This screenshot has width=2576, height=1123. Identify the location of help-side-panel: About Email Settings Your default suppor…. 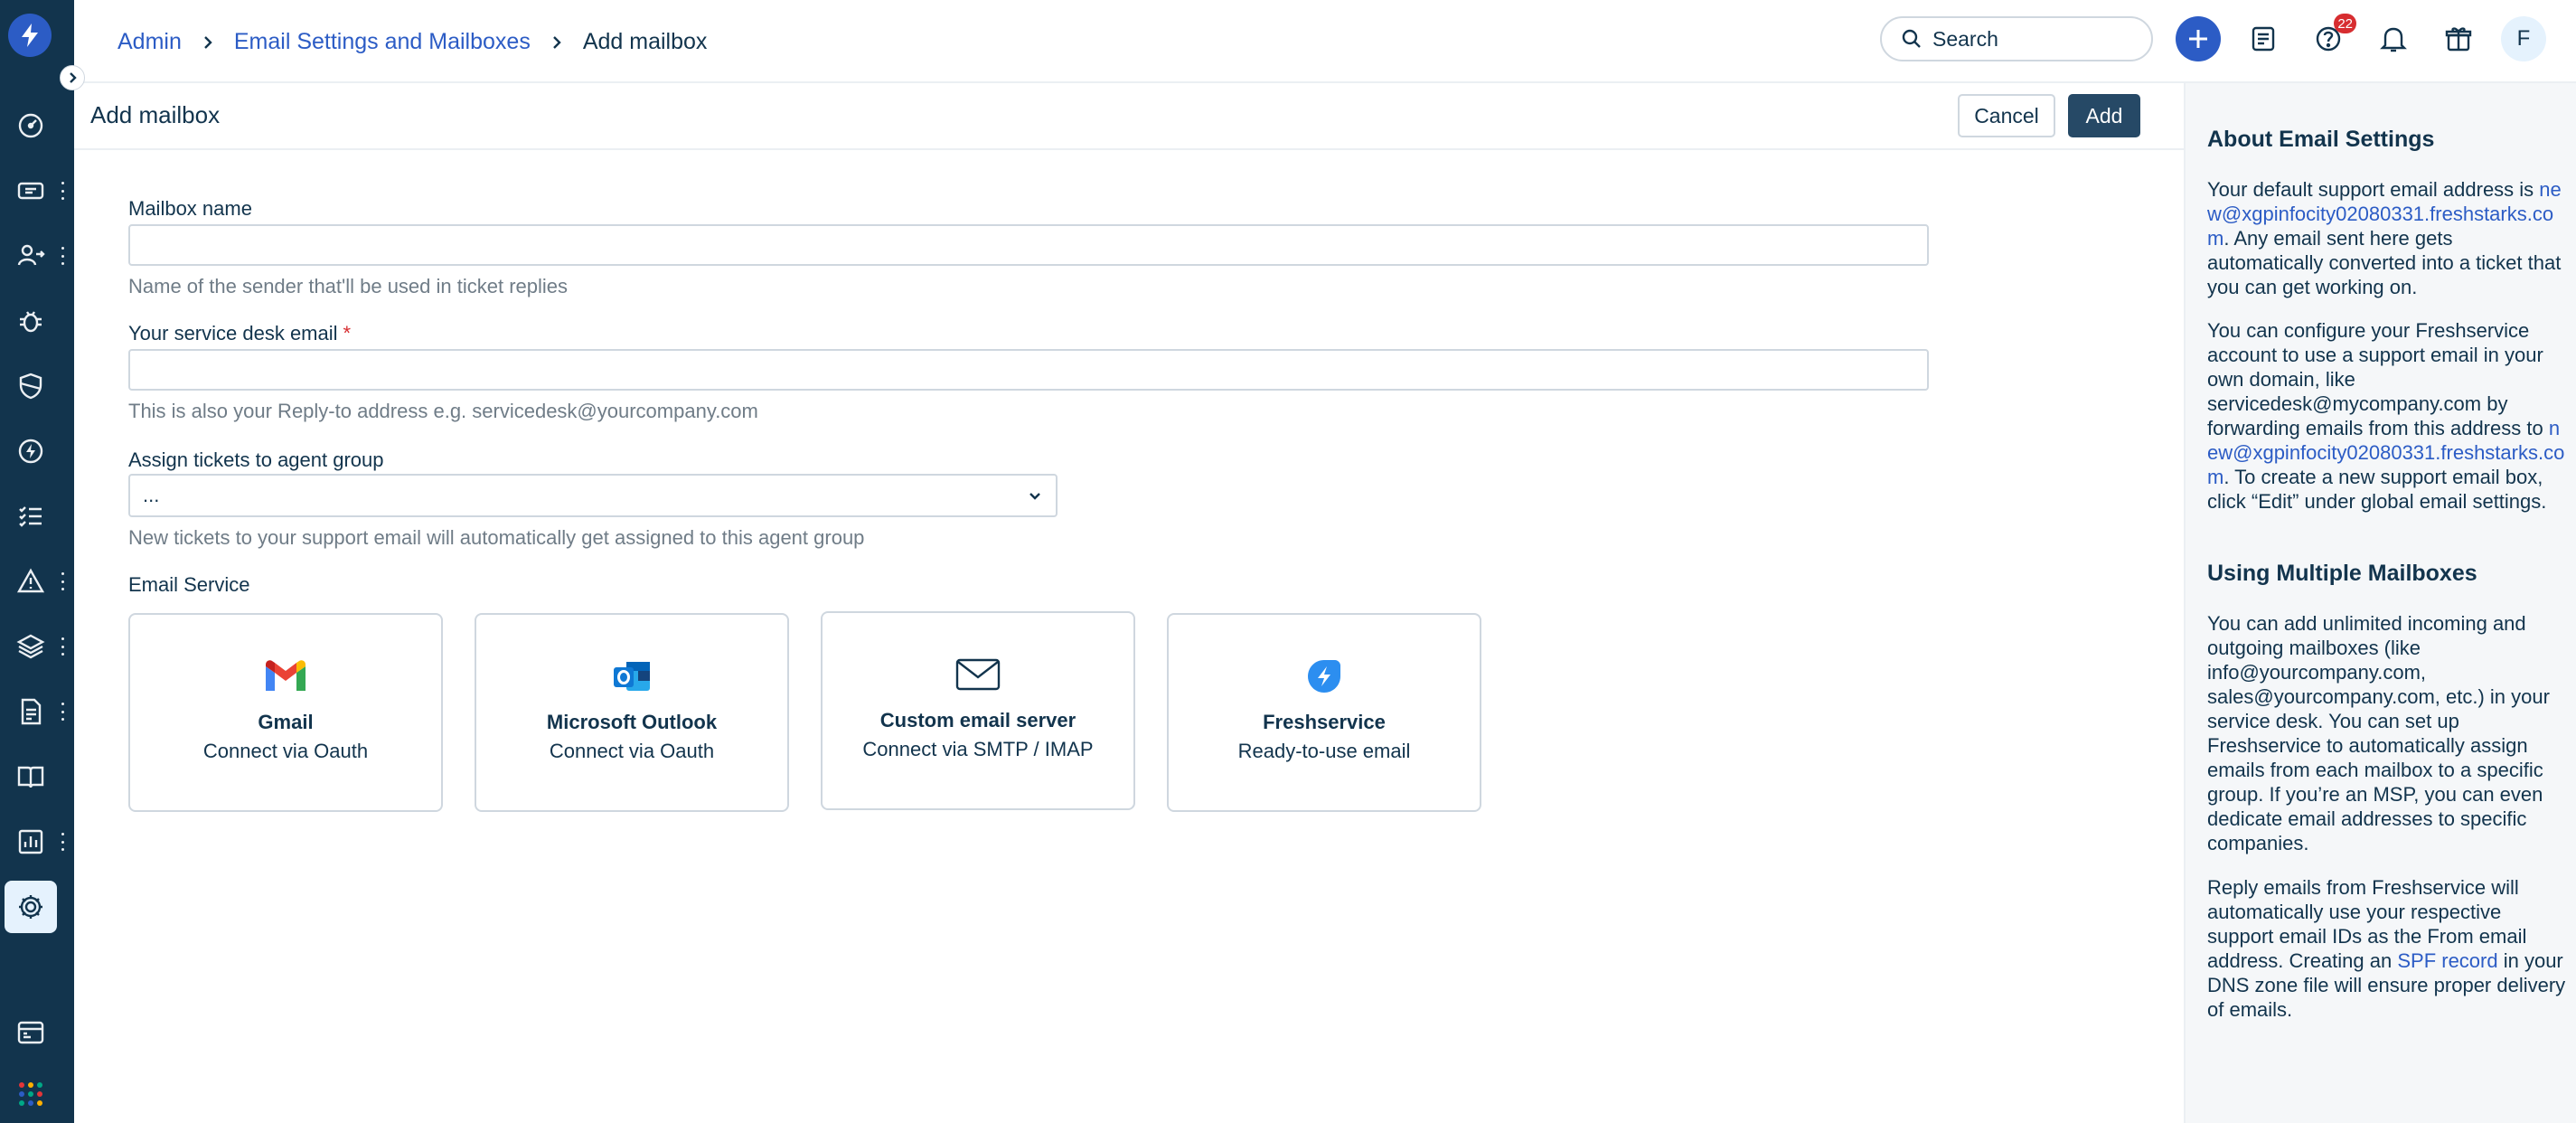
(2380, 603).